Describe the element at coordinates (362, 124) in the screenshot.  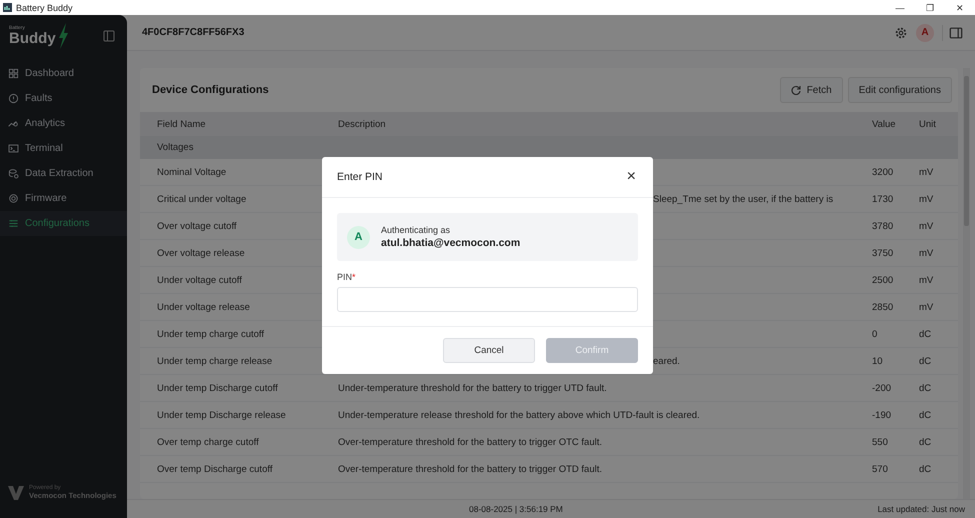
I see `column-header: Description` at that location.